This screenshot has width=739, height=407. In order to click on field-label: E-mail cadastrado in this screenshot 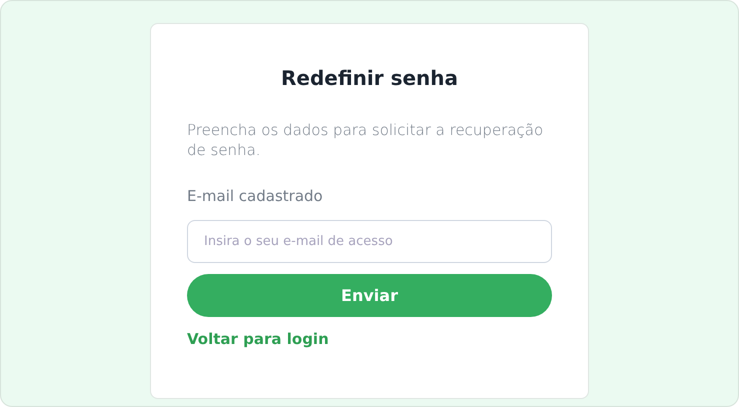, I will do `click(255, 196)`.